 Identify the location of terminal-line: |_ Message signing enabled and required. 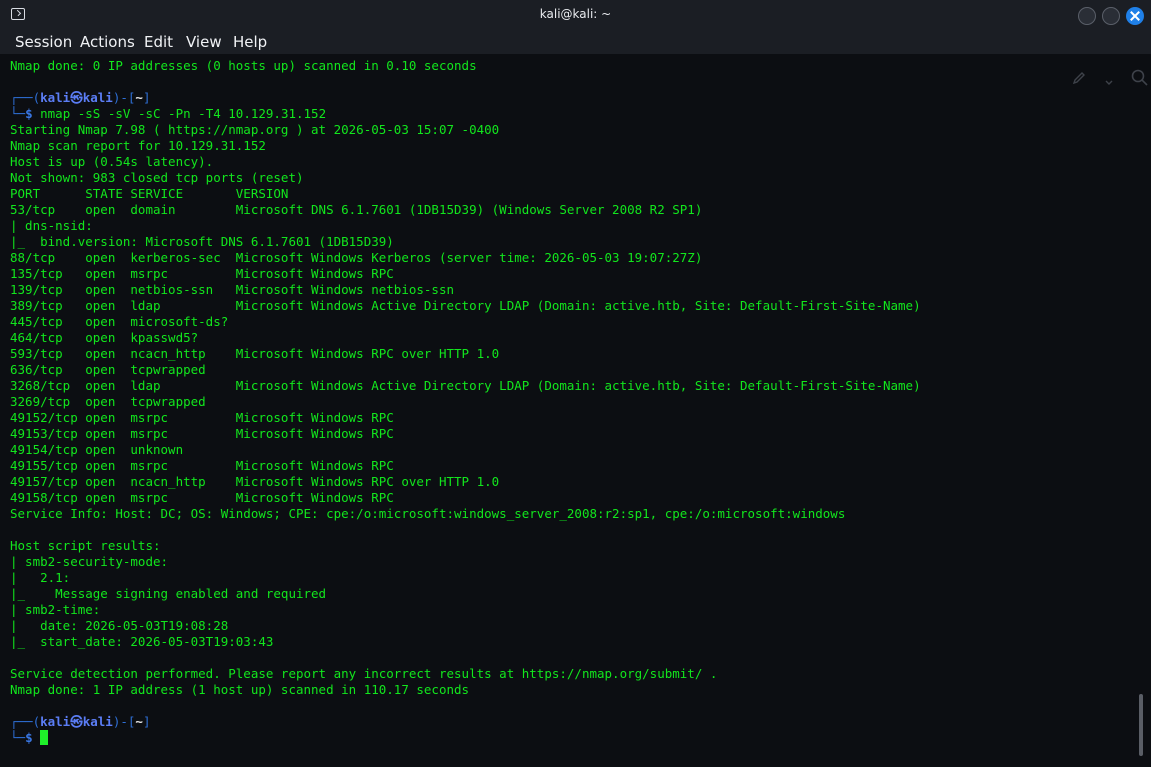
(168, 593).